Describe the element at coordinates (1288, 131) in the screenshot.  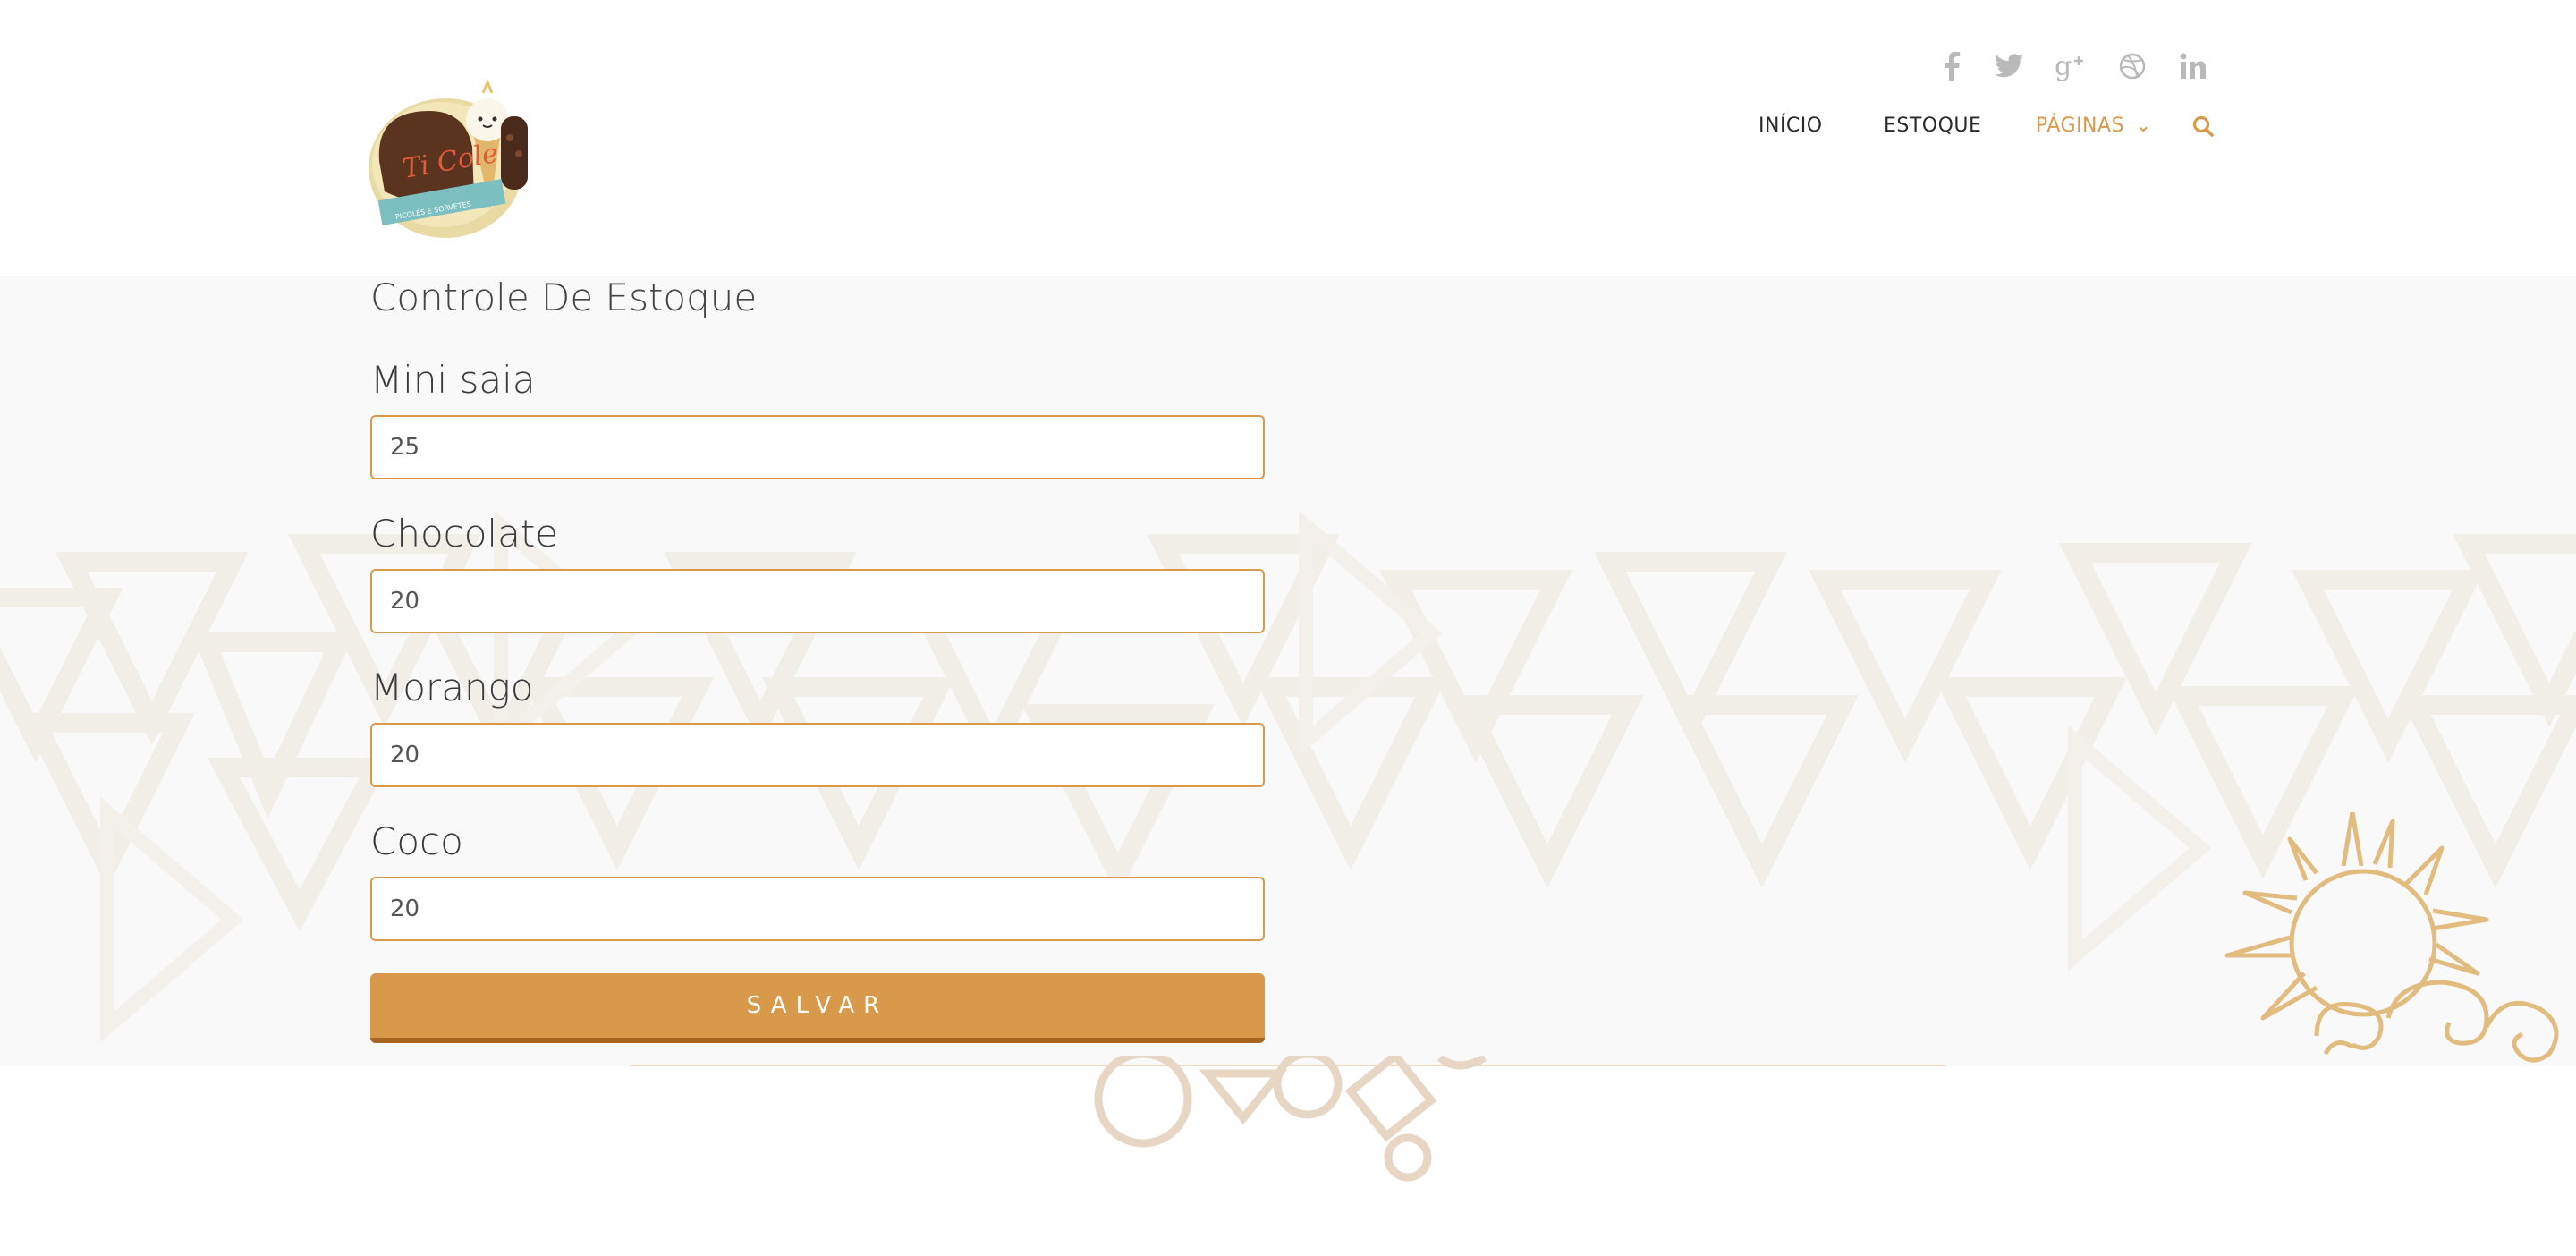
I see `main-nav: INÍCIO ESTOQUE PÁGINAS ⌄` at that location.